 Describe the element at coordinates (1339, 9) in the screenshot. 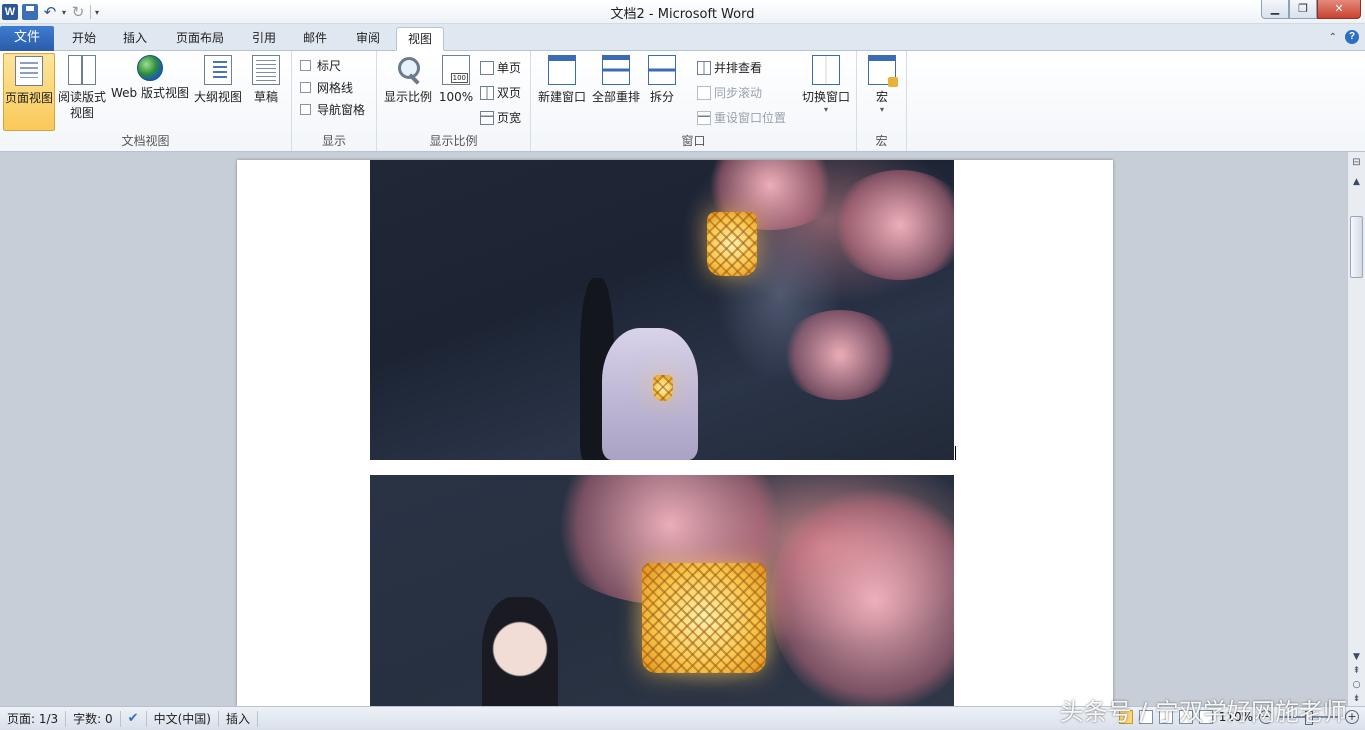

I see `close-button: ✕` at that location.